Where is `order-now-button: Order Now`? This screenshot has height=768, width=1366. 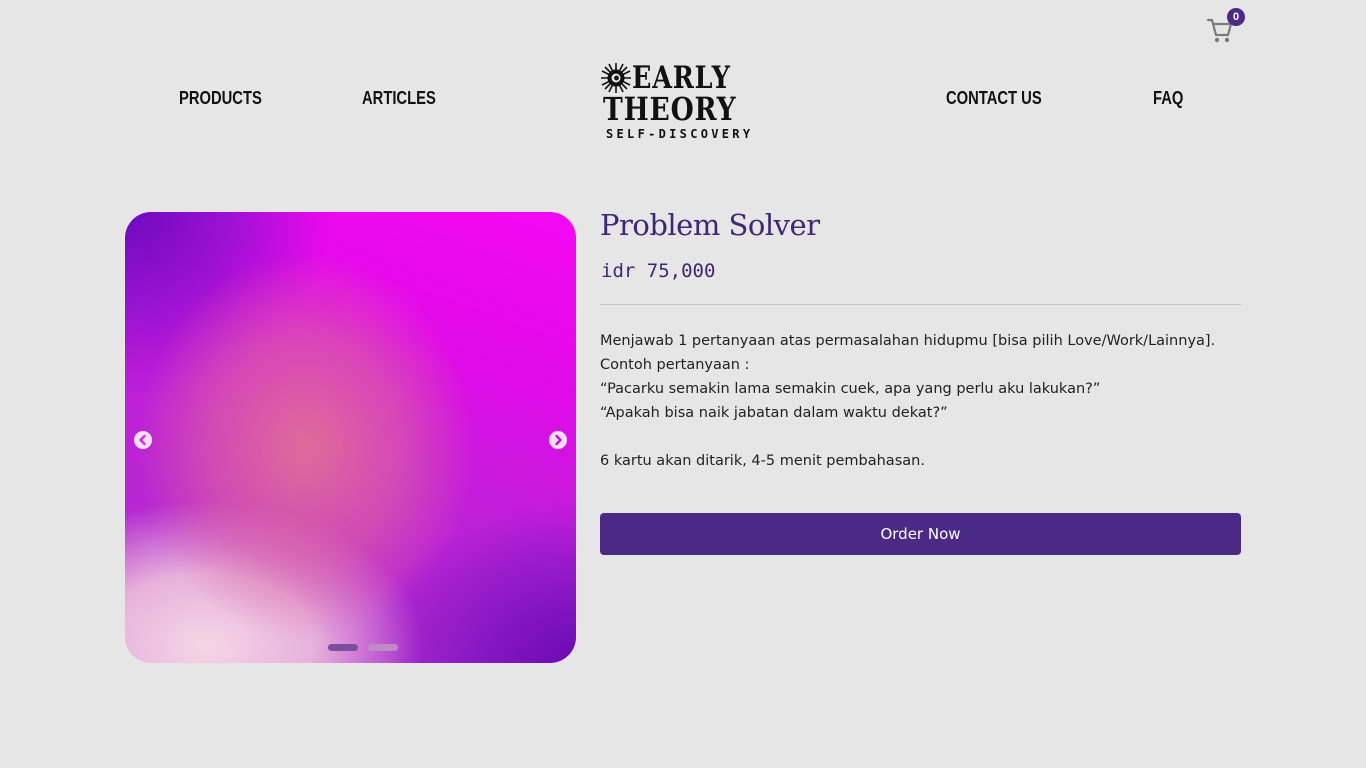
order-now-button: Order Now is located at coordinates (920, 534).